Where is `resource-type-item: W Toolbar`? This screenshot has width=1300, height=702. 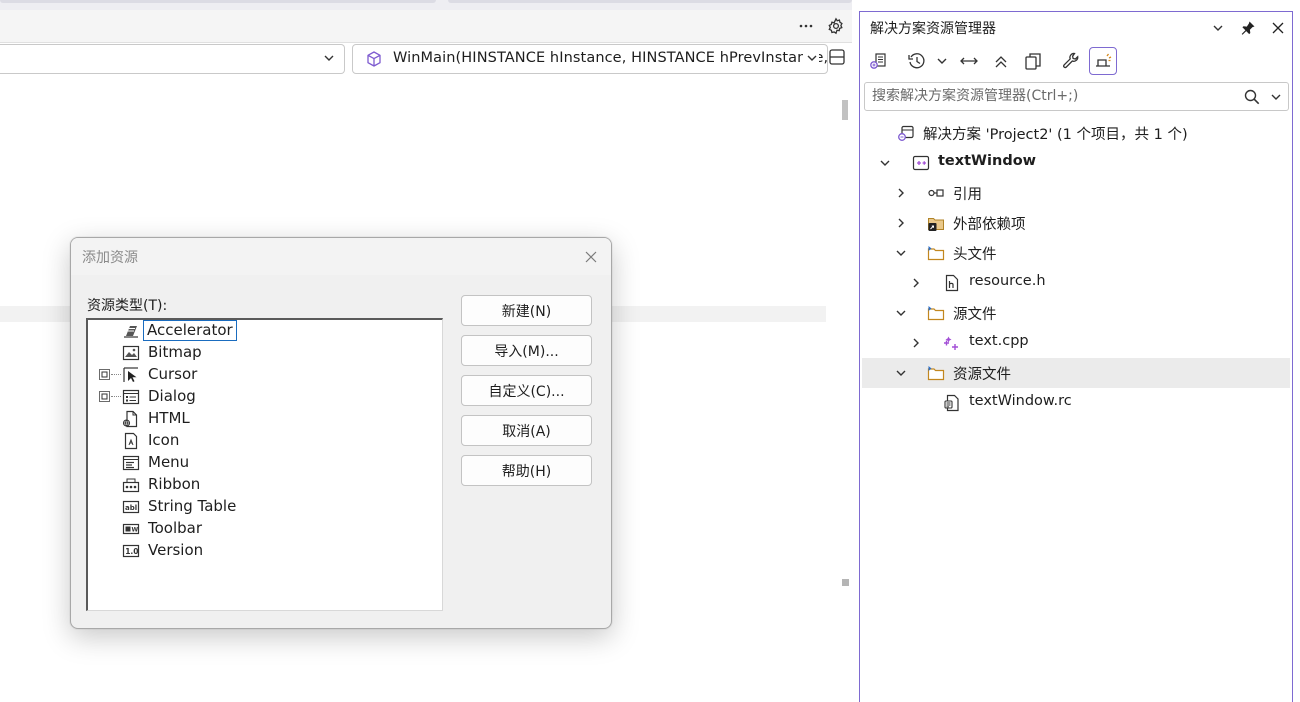
resource-type-item: W Toolbar is located at coordinates (258, 529).